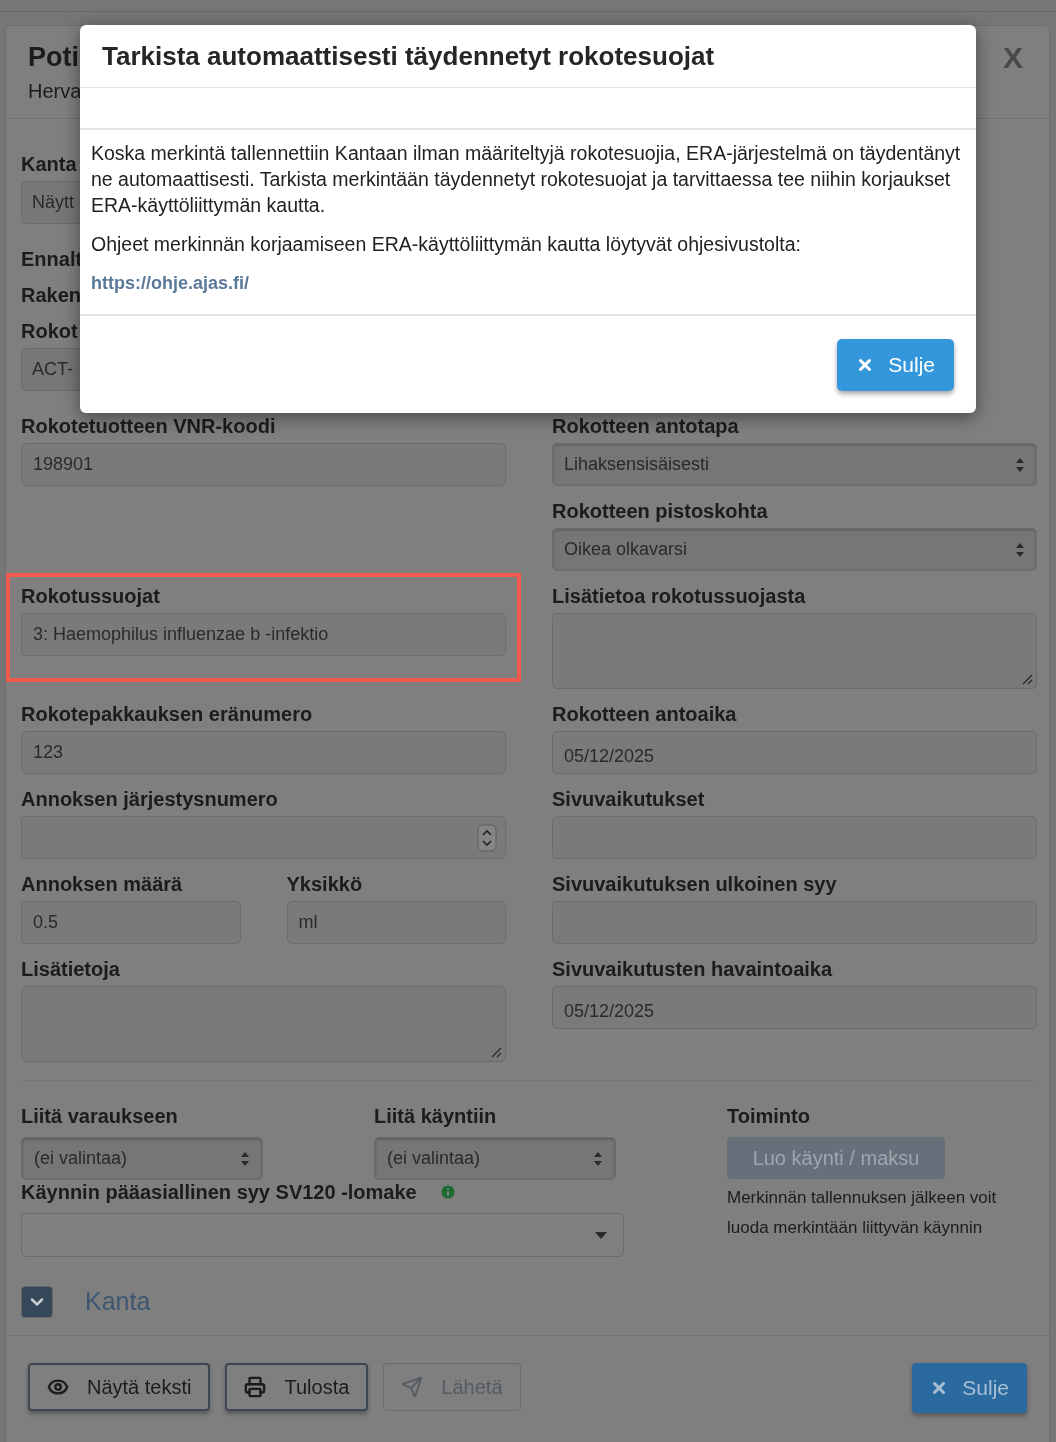 The width and height of the screenshot is (1056, 1442). What do you see at coordinates (118, 1301) in the screenshot?
I see `section-title: Kanta` at bounding box center [118, 1301].